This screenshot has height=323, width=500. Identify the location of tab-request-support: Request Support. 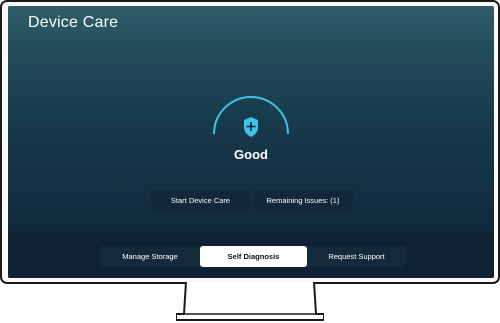
(356, 256).